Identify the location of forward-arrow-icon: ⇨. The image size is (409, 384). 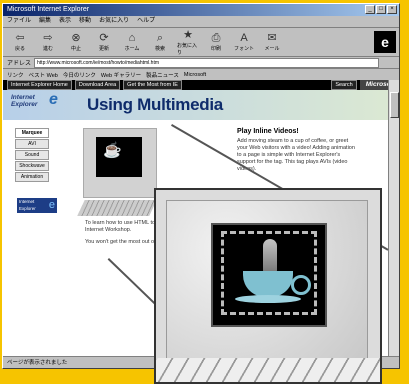
(48, 38).